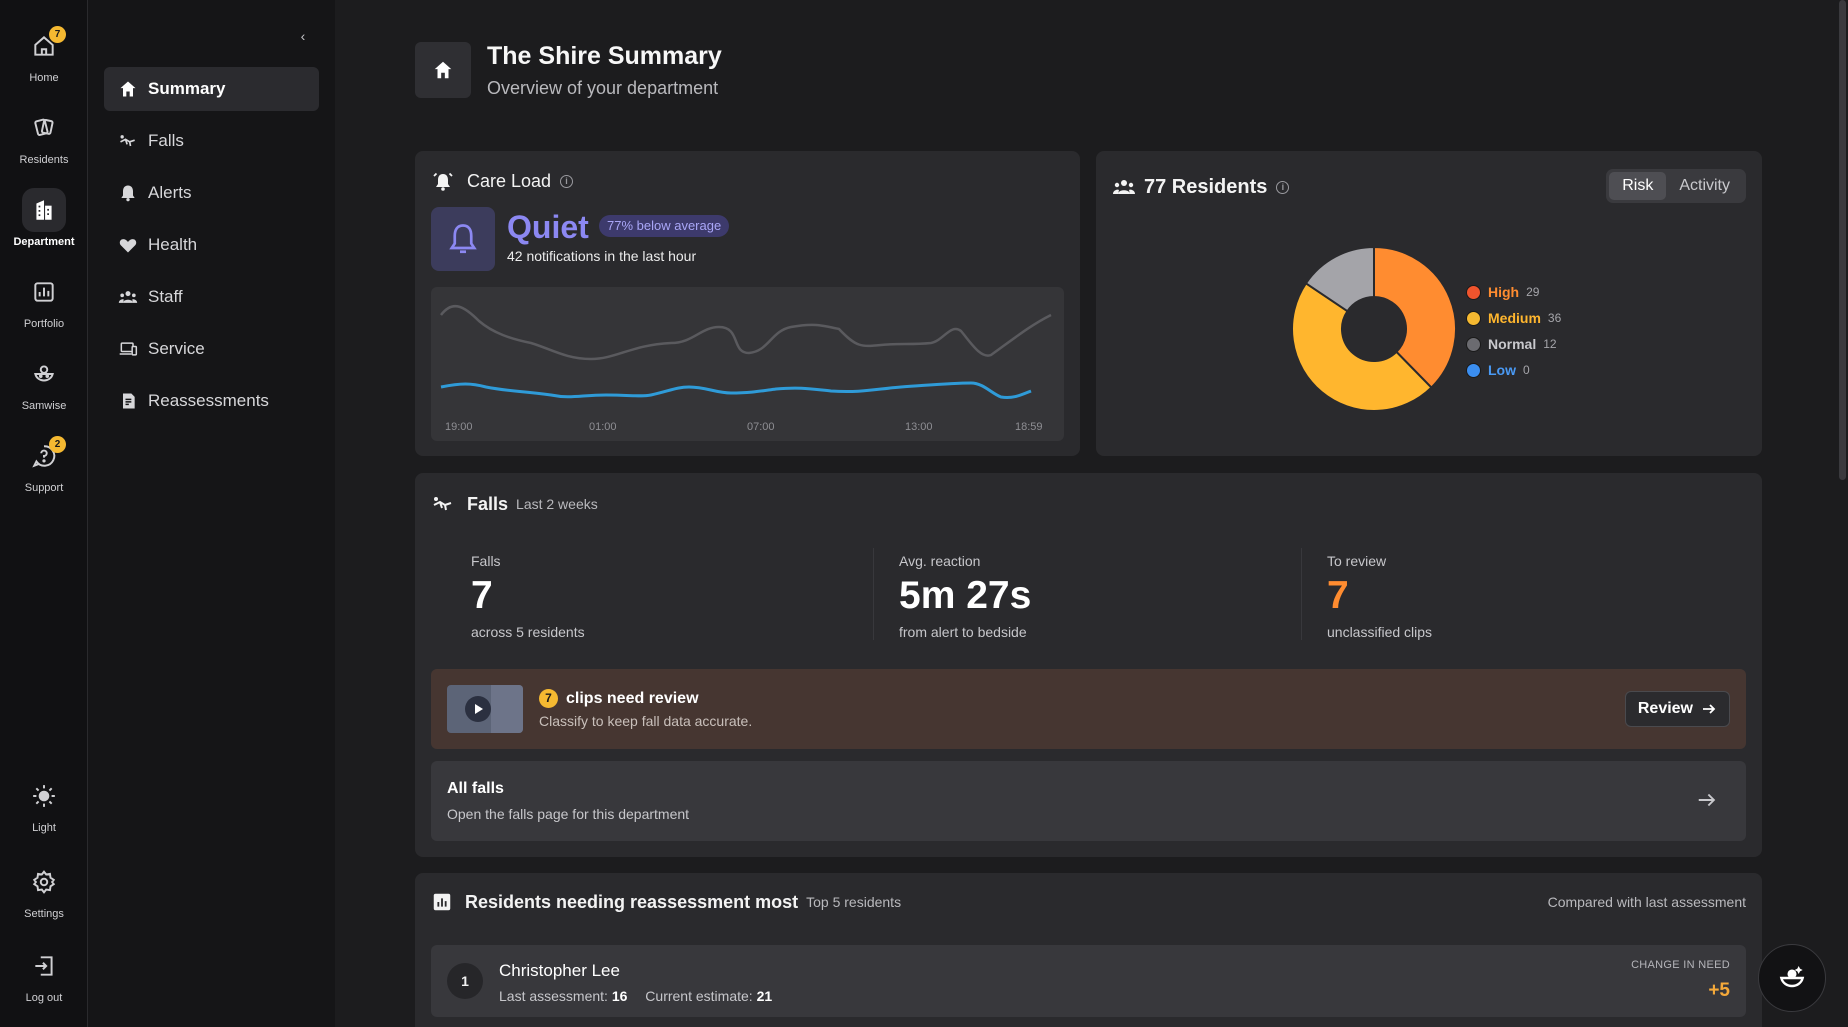 The height and width of the screenshot is (1027, 1848). What do you see at coordinates (559, 970) in the screenshot?
I see `resident-name: Christopher Lee` at bounding box center [559, 970].